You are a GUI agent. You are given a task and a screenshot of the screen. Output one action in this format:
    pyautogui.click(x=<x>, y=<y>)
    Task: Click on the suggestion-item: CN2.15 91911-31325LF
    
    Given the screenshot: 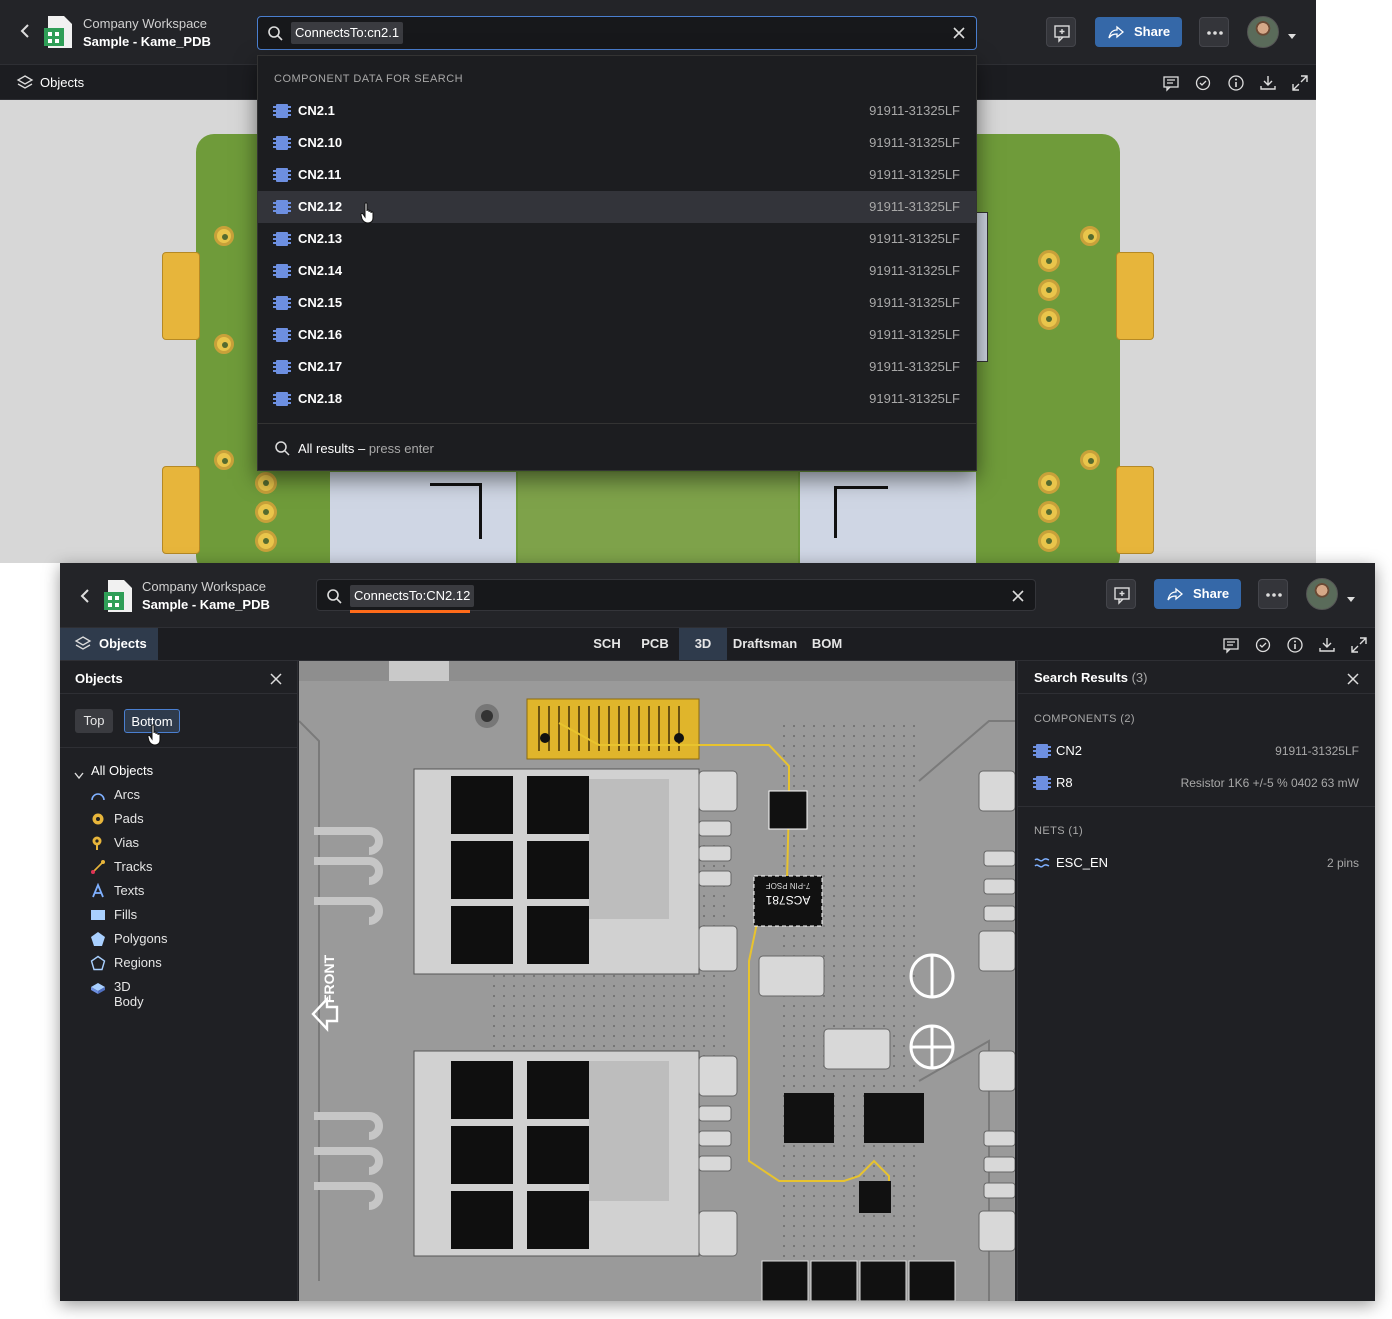 What is the action you would take?
    pyautogui.click(x=617, y=303)
    